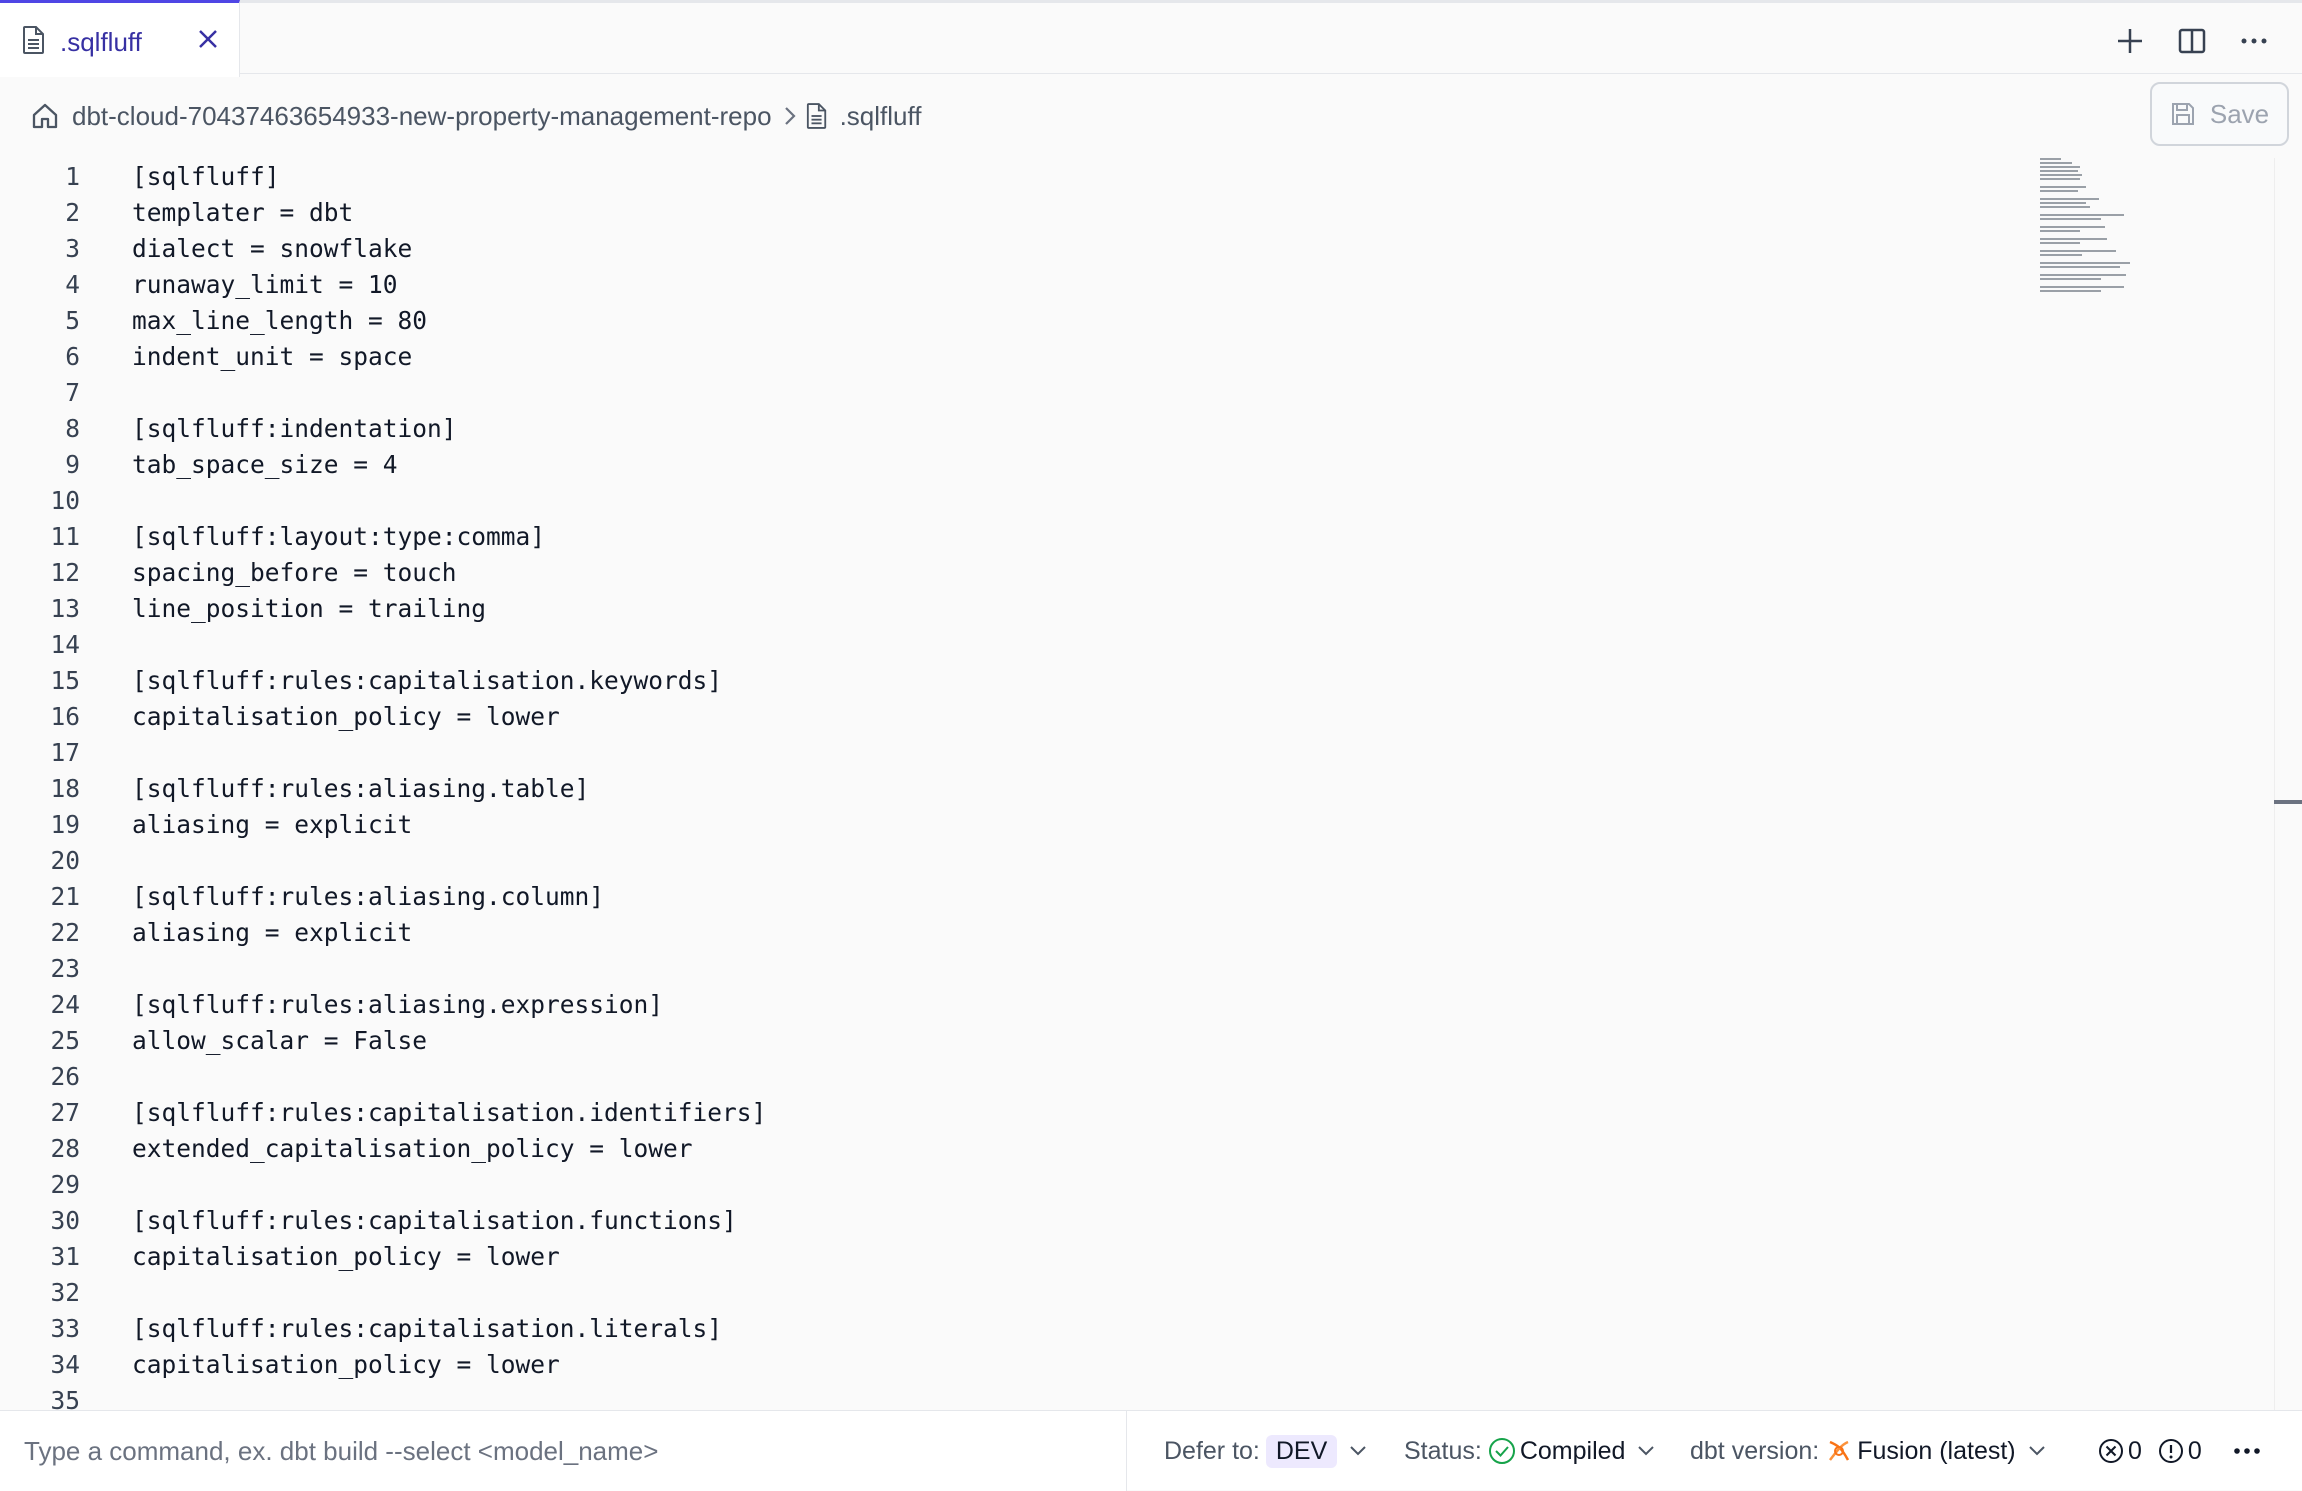  What do you see at coordinates (65, 752) in the screenshot?
I see `line-number: 17` at bounding box center [65, 752].